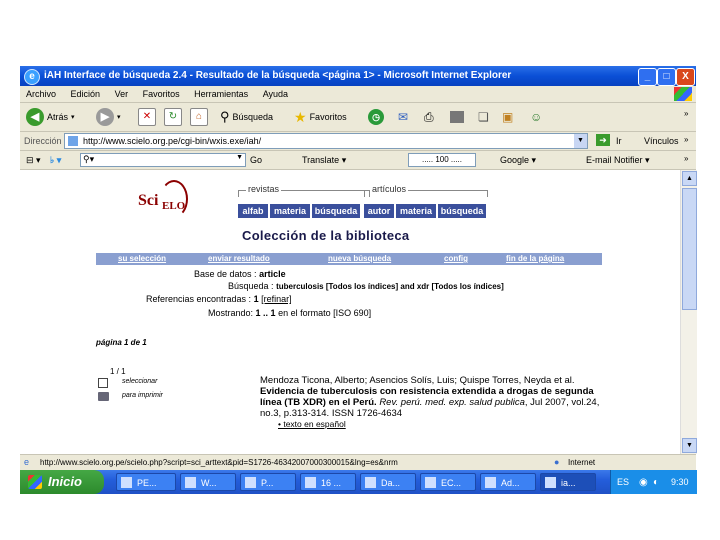 This screenshot has width=720, height=540. Describe the element at coordinates (661, 141) in the screenshot. I see `links-button: Vínculos` at that location.